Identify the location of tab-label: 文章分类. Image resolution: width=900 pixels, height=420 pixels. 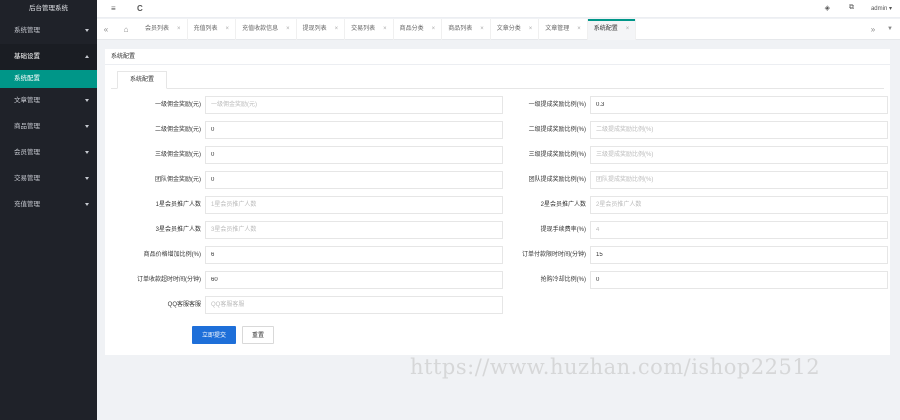
(508, 29).